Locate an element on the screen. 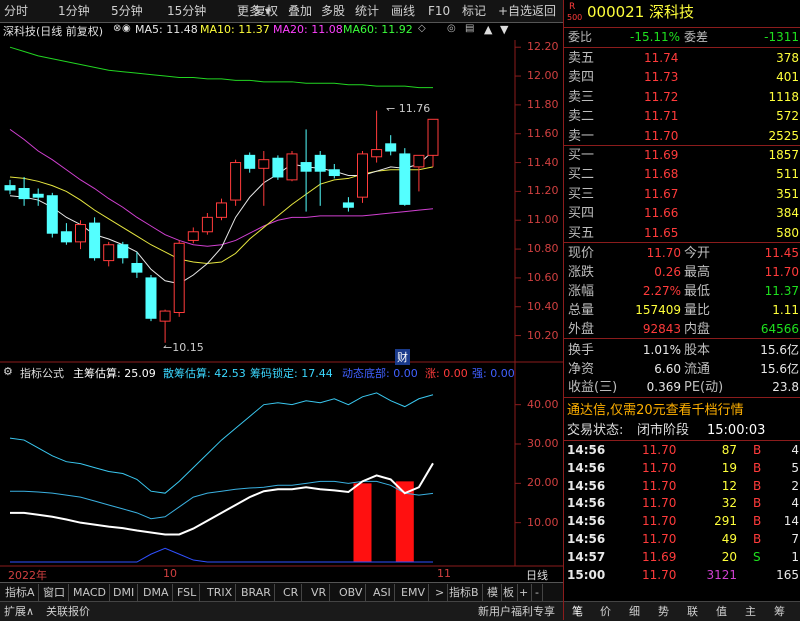 The image size is (800, 621). stat-row-2: 涨幅 2.27% 最低 11.37 is located at coordinates (682, 291).